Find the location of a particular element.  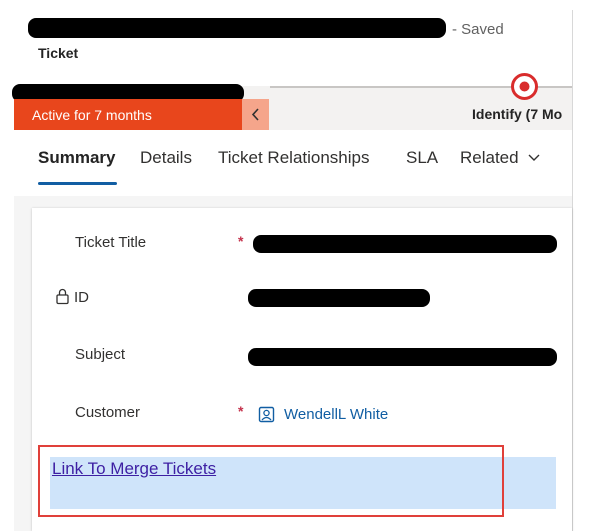

chevron-down-icon is located at coordinates (534, 157).